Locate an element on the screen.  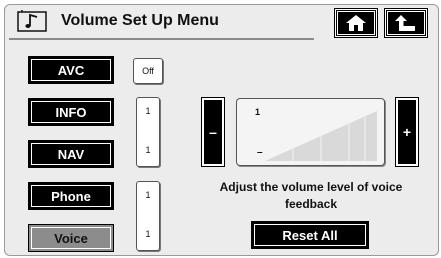
volume-level-marker: – is located at coordinates (260, 152).